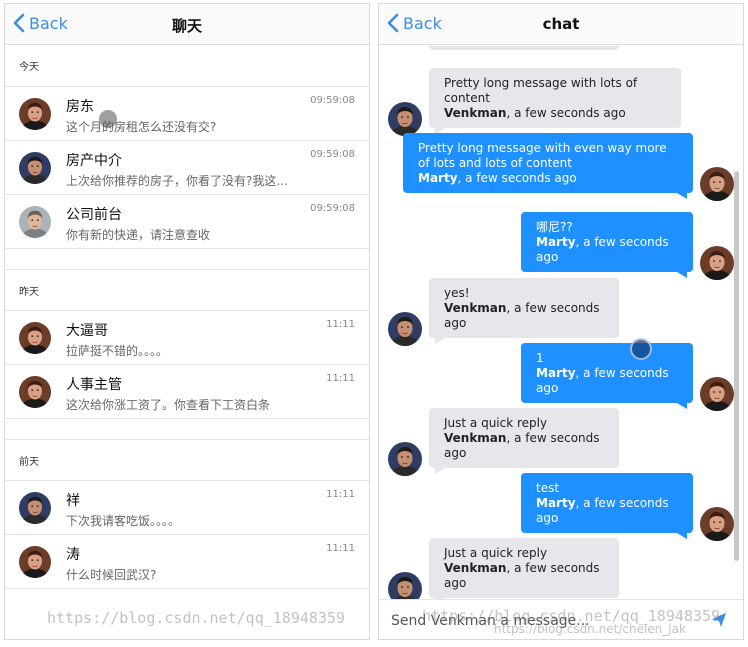 Image resolution: width=748 pixels, height=647 pixels. I want to click on section-header-day-before: 前天, so click(187, 460).